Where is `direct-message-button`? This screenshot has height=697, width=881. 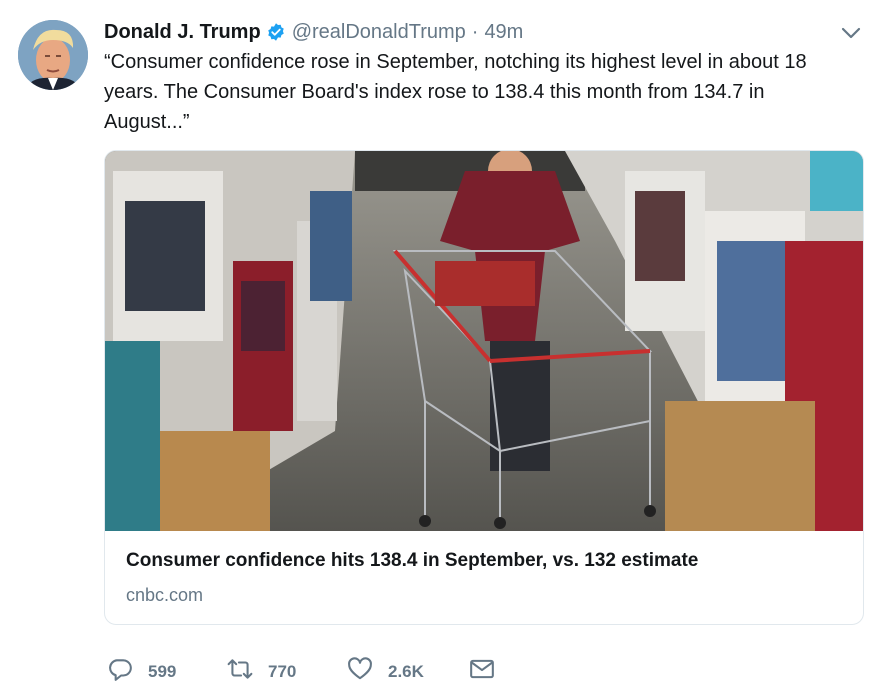 direct-message-button is located at coordinates (482, 671).